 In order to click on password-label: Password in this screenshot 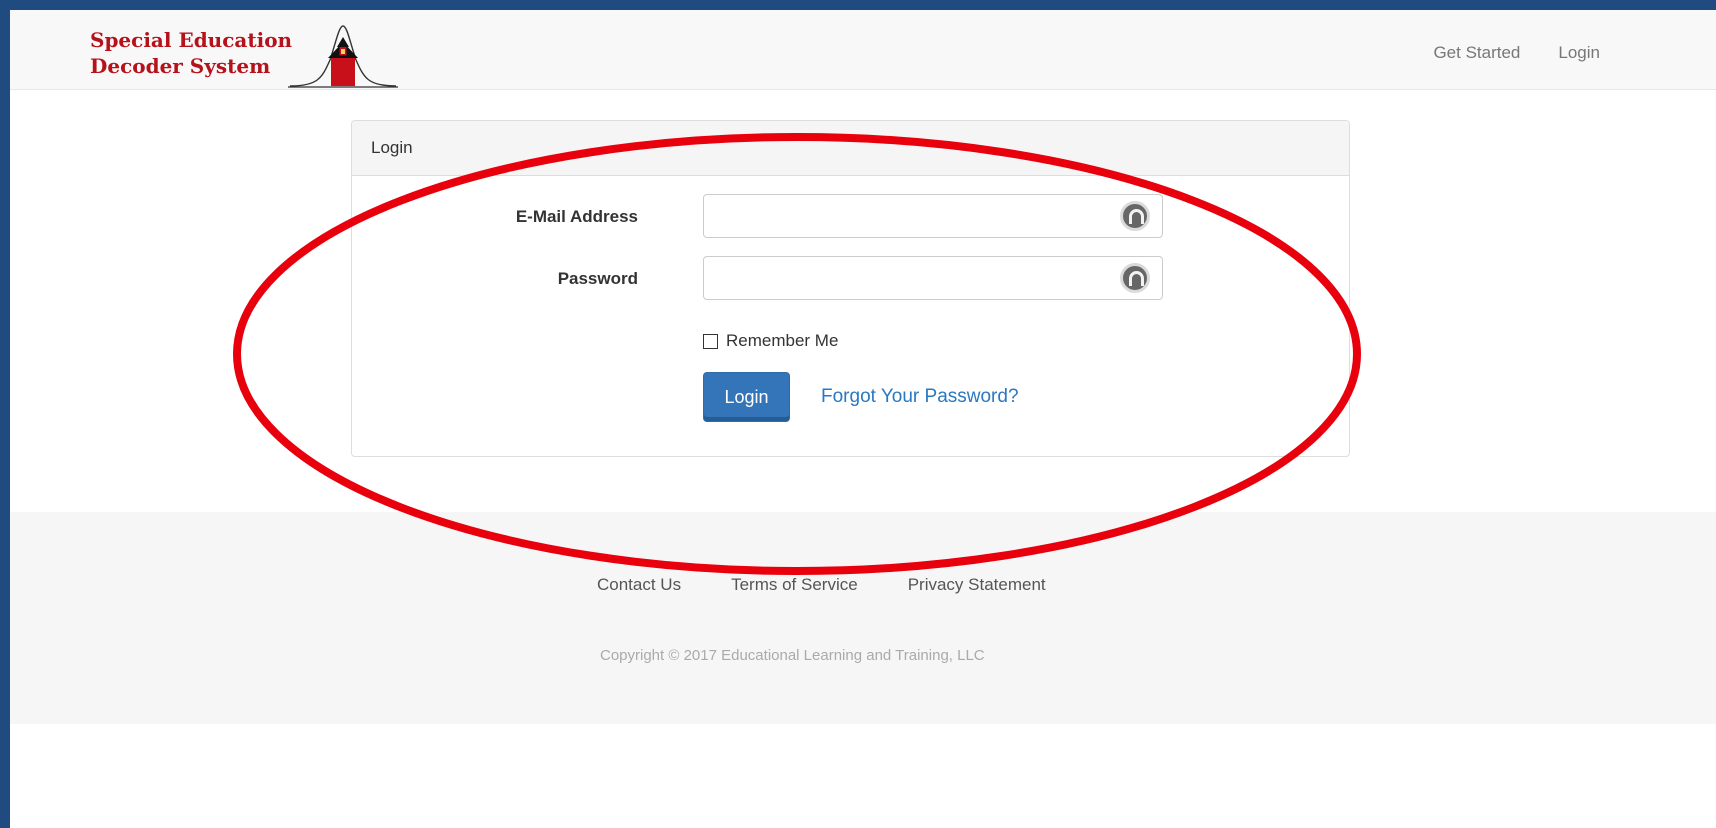, I will do `click(597, 278)`.